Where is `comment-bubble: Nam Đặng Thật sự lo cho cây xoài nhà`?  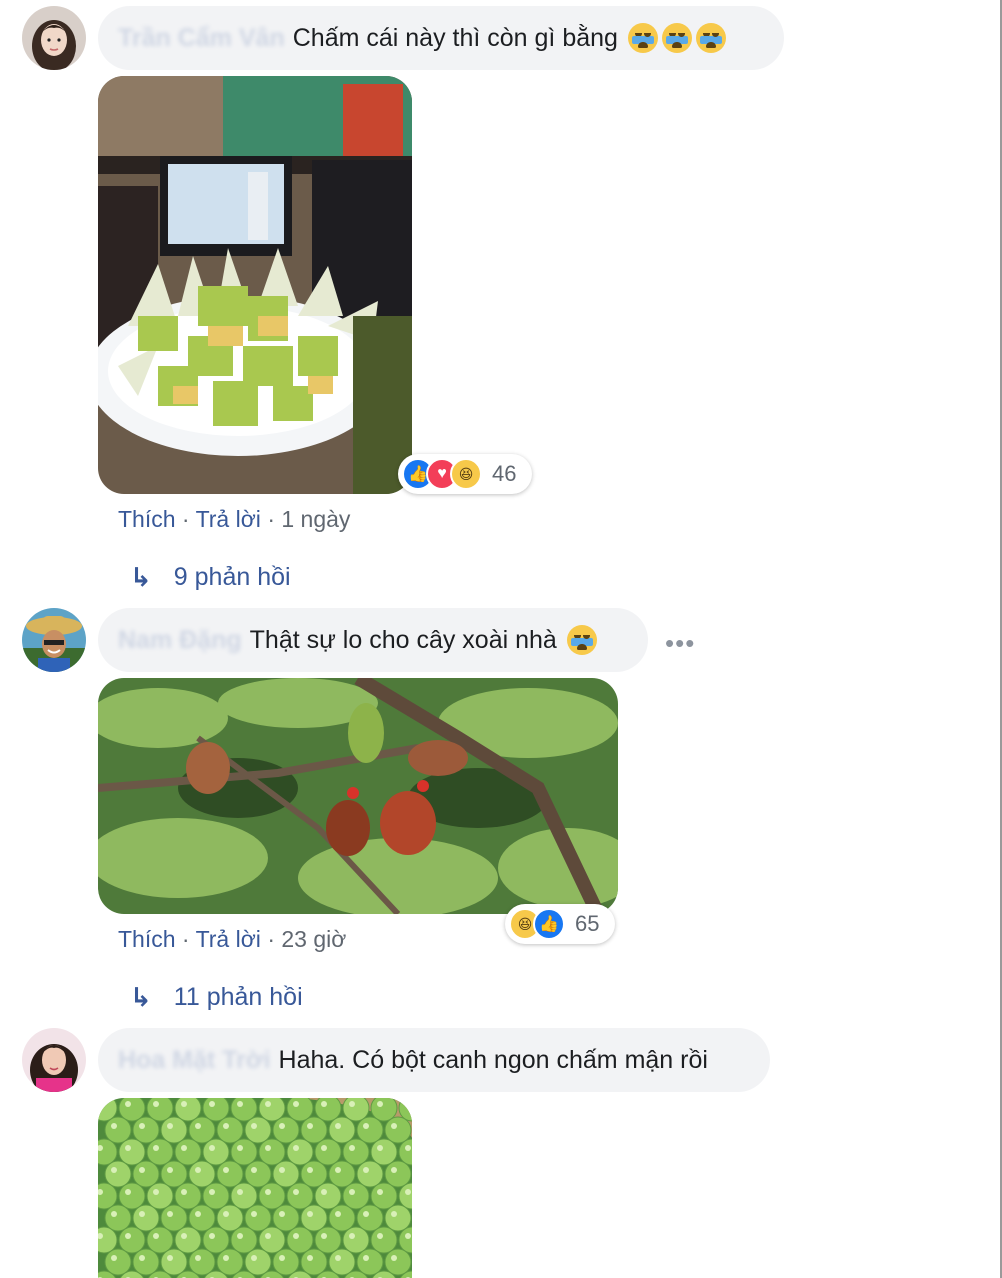
comment-bubble: Nam Đặng Thật sự lo cho cây xoài nhà is located at coordinates (373, 640).